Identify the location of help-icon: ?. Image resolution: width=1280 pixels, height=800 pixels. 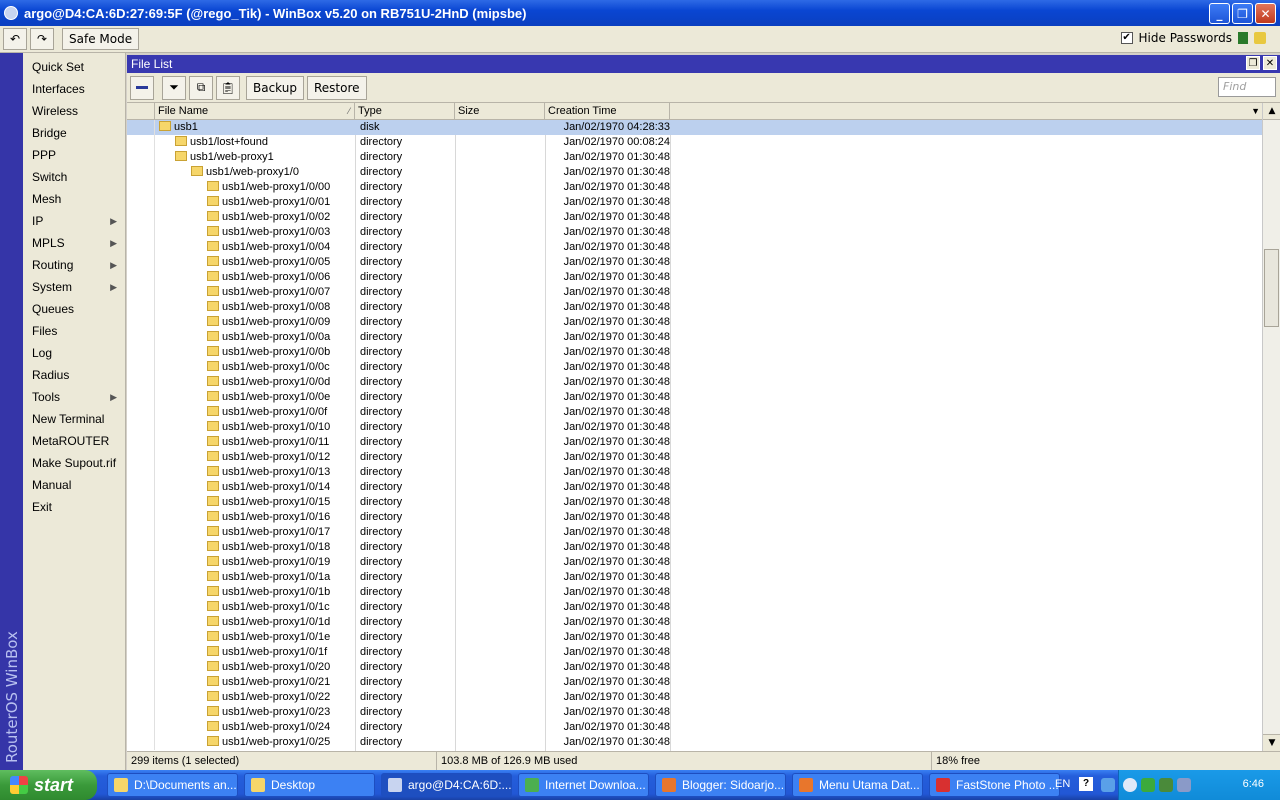
(1086, 784).